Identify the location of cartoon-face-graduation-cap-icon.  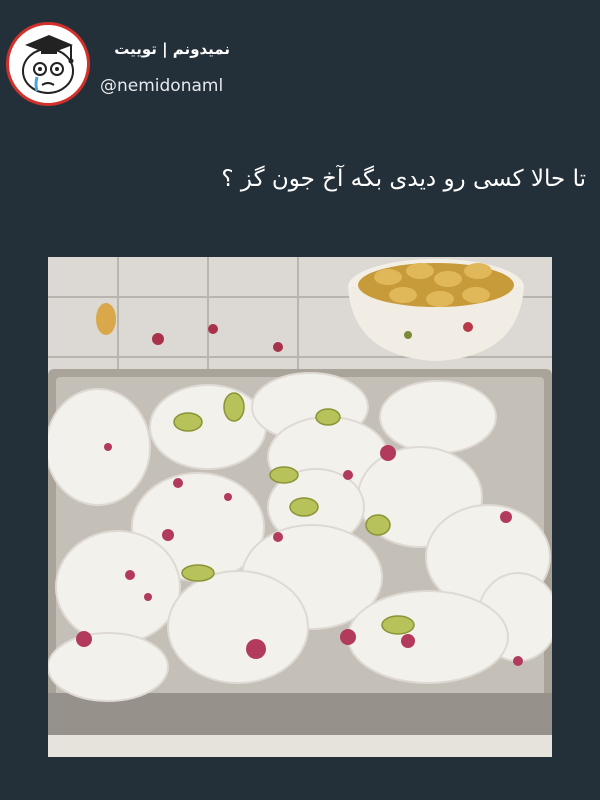
(48, 64).